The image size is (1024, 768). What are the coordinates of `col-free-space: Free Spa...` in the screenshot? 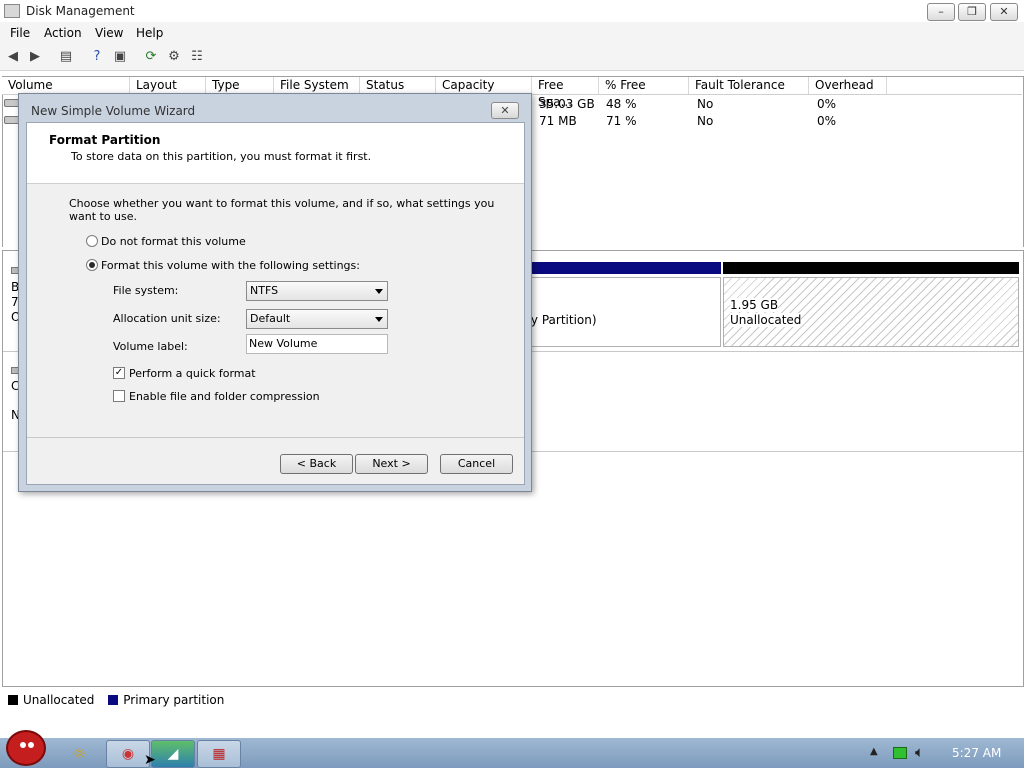 It's located at (565, 93).